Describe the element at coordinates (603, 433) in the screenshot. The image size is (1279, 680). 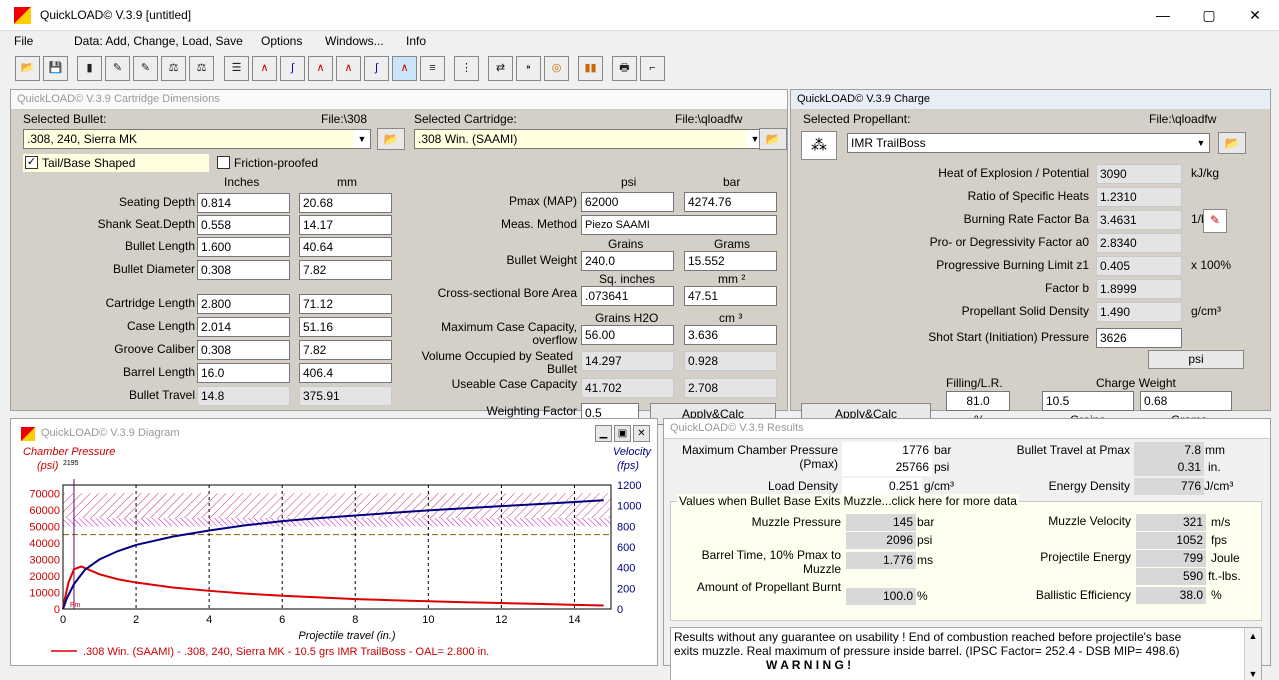
I see `diagram-minimize-button: ▁` at that location.